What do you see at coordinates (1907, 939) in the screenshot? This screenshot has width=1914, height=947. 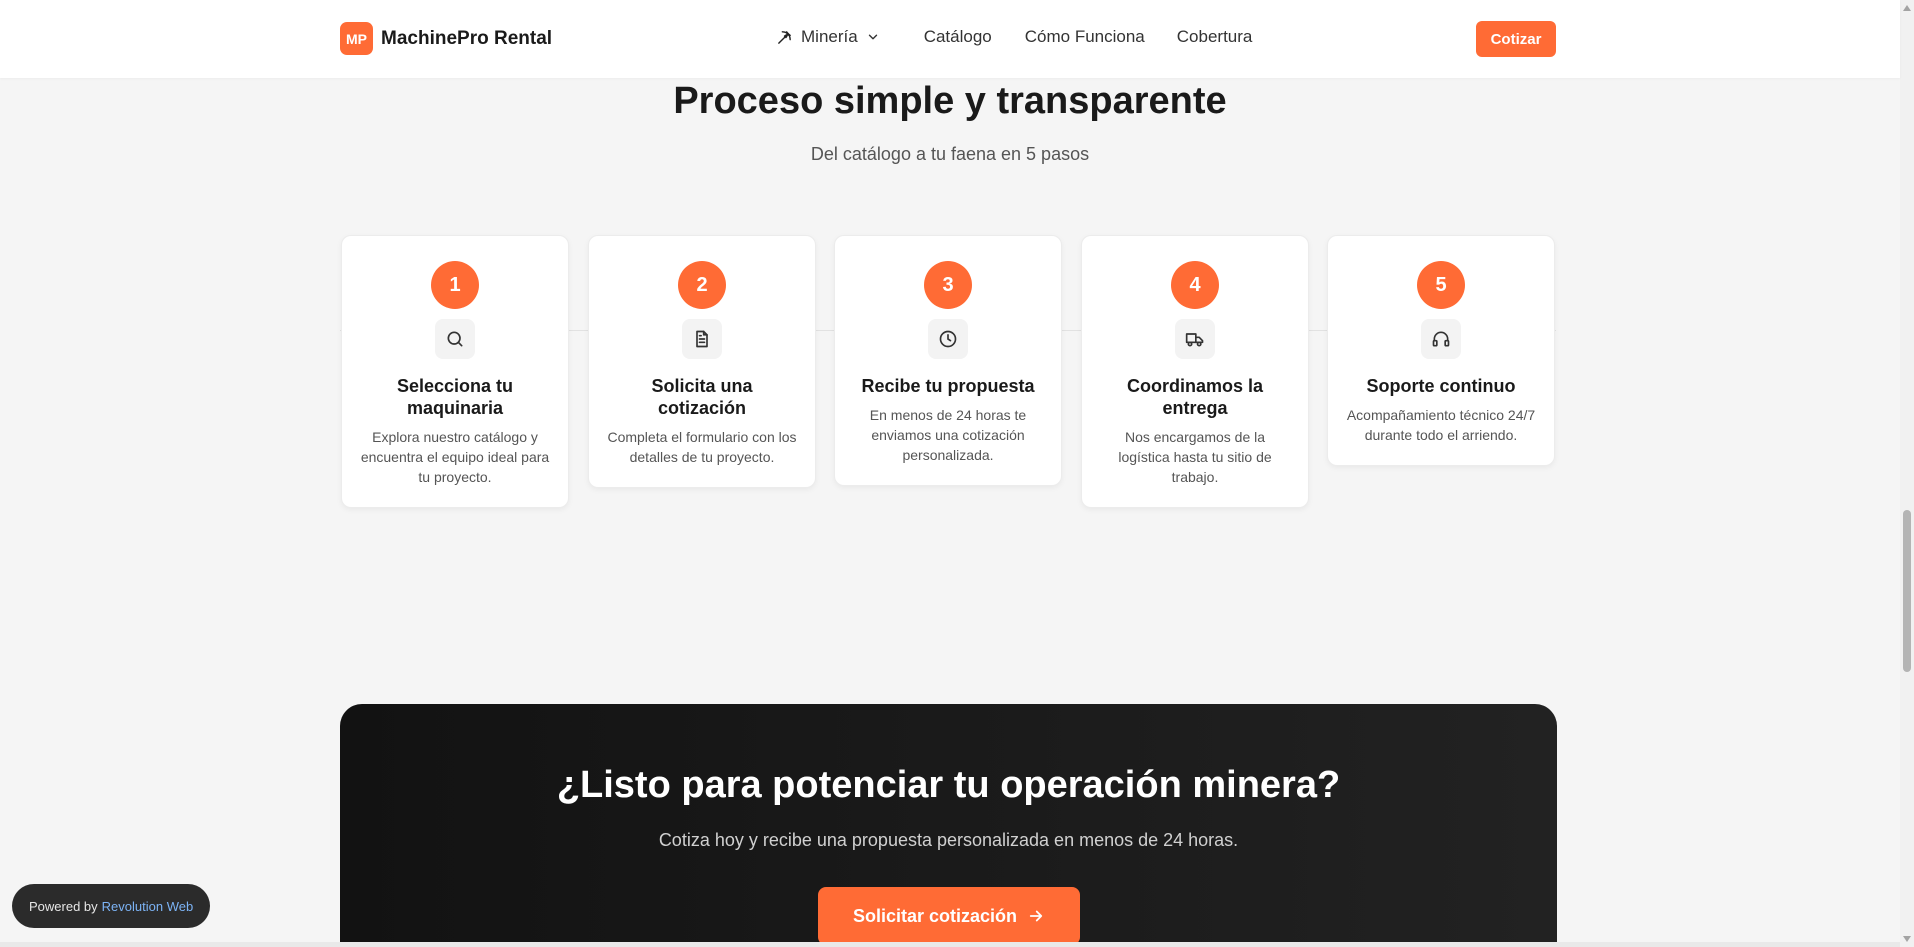 I see `scroll-down-arrow-icon` at bounding box center [1907, 939].